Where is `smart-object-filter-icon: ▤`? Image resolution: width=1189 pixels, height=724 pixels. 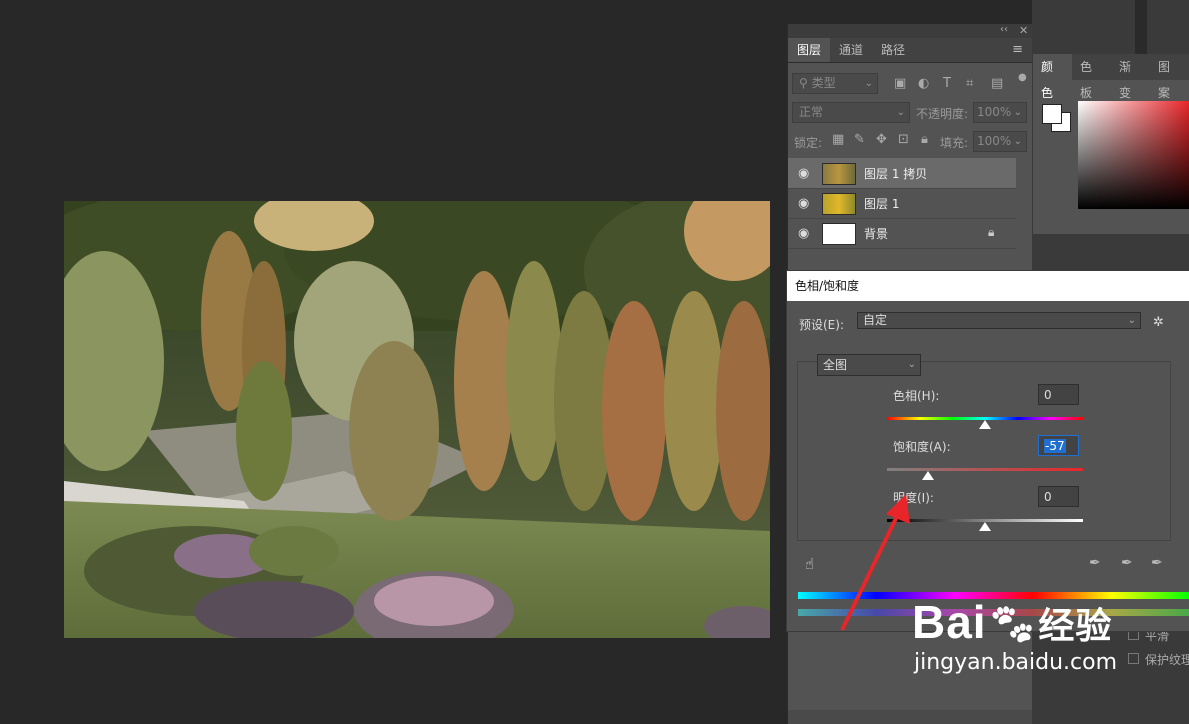 smart-object-filter-icon: ▤ is located at coordinates (997, 83).